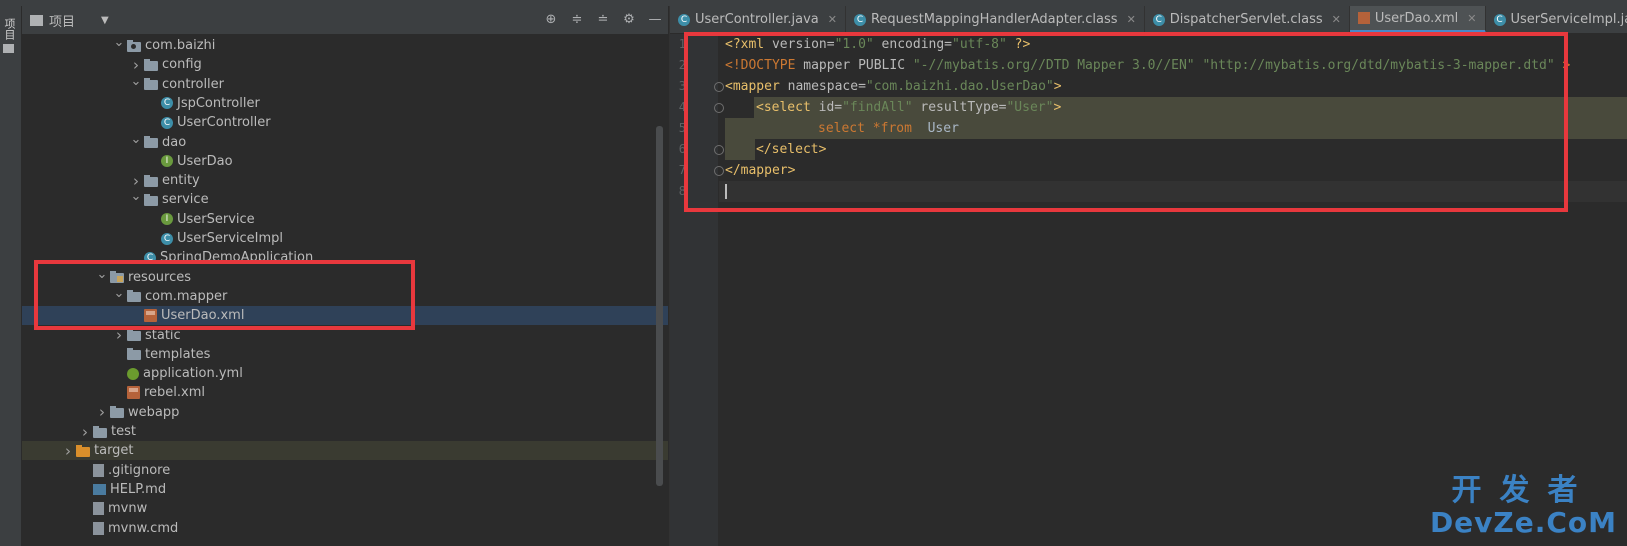  Describe the element at coordinates (345, 142) in the screenshot. I see `tree-item: ⌄ dao` at that location.